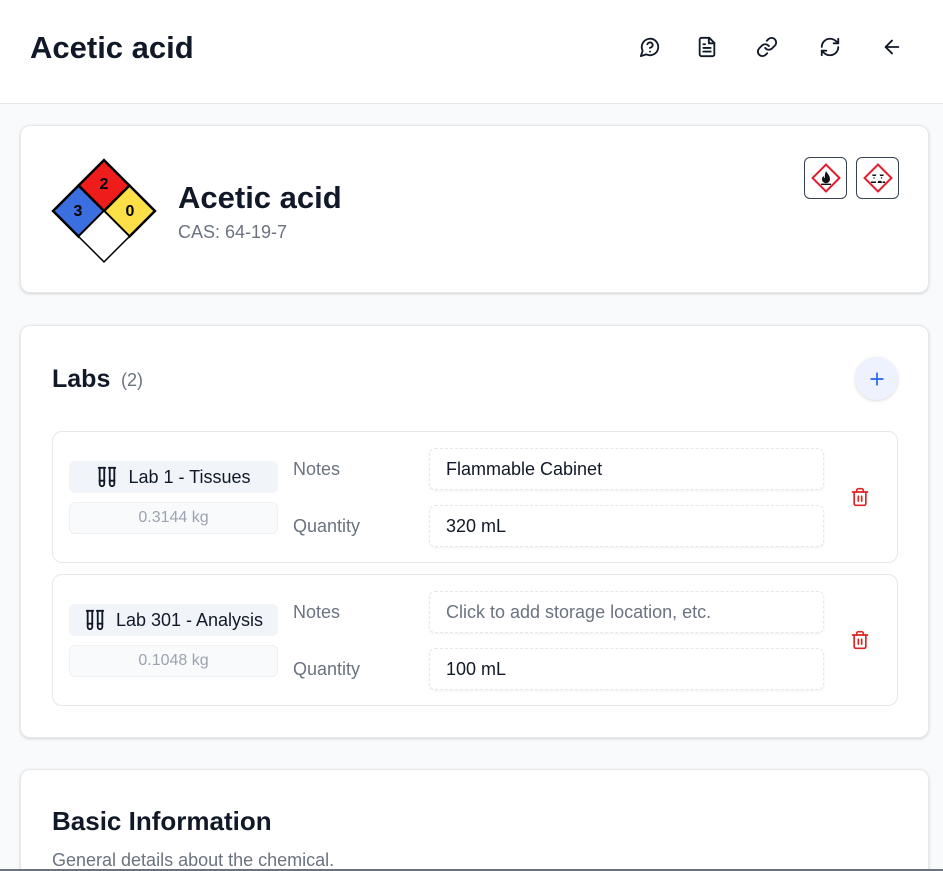 The height and width of the screenshot is (871, 943). I want to click on basic-information-title: Basic Information, so click(162, 821).